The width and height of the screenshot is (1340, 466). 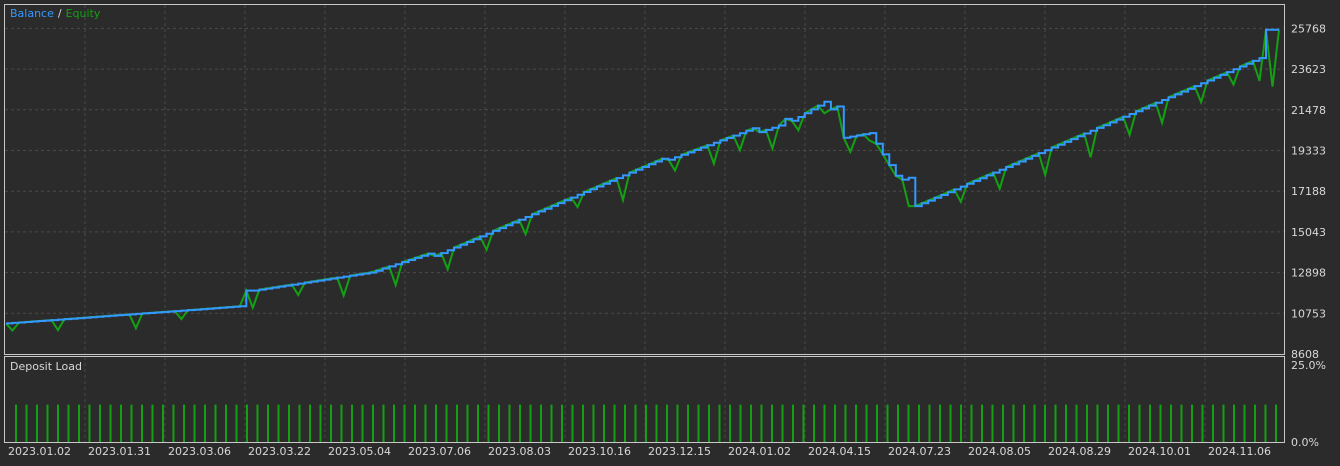 What do you see at coordinates (1308, 273) in the screenshot?
I see `y-tick-label: 12898` at bounding box center [1308, 273].